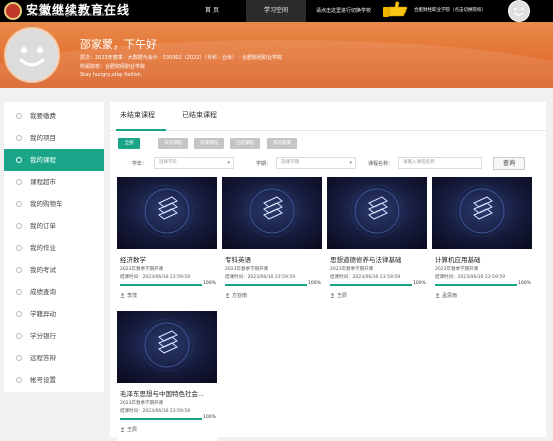  I want to click on term-select: 选择学期 ▾, so click(316, 163).